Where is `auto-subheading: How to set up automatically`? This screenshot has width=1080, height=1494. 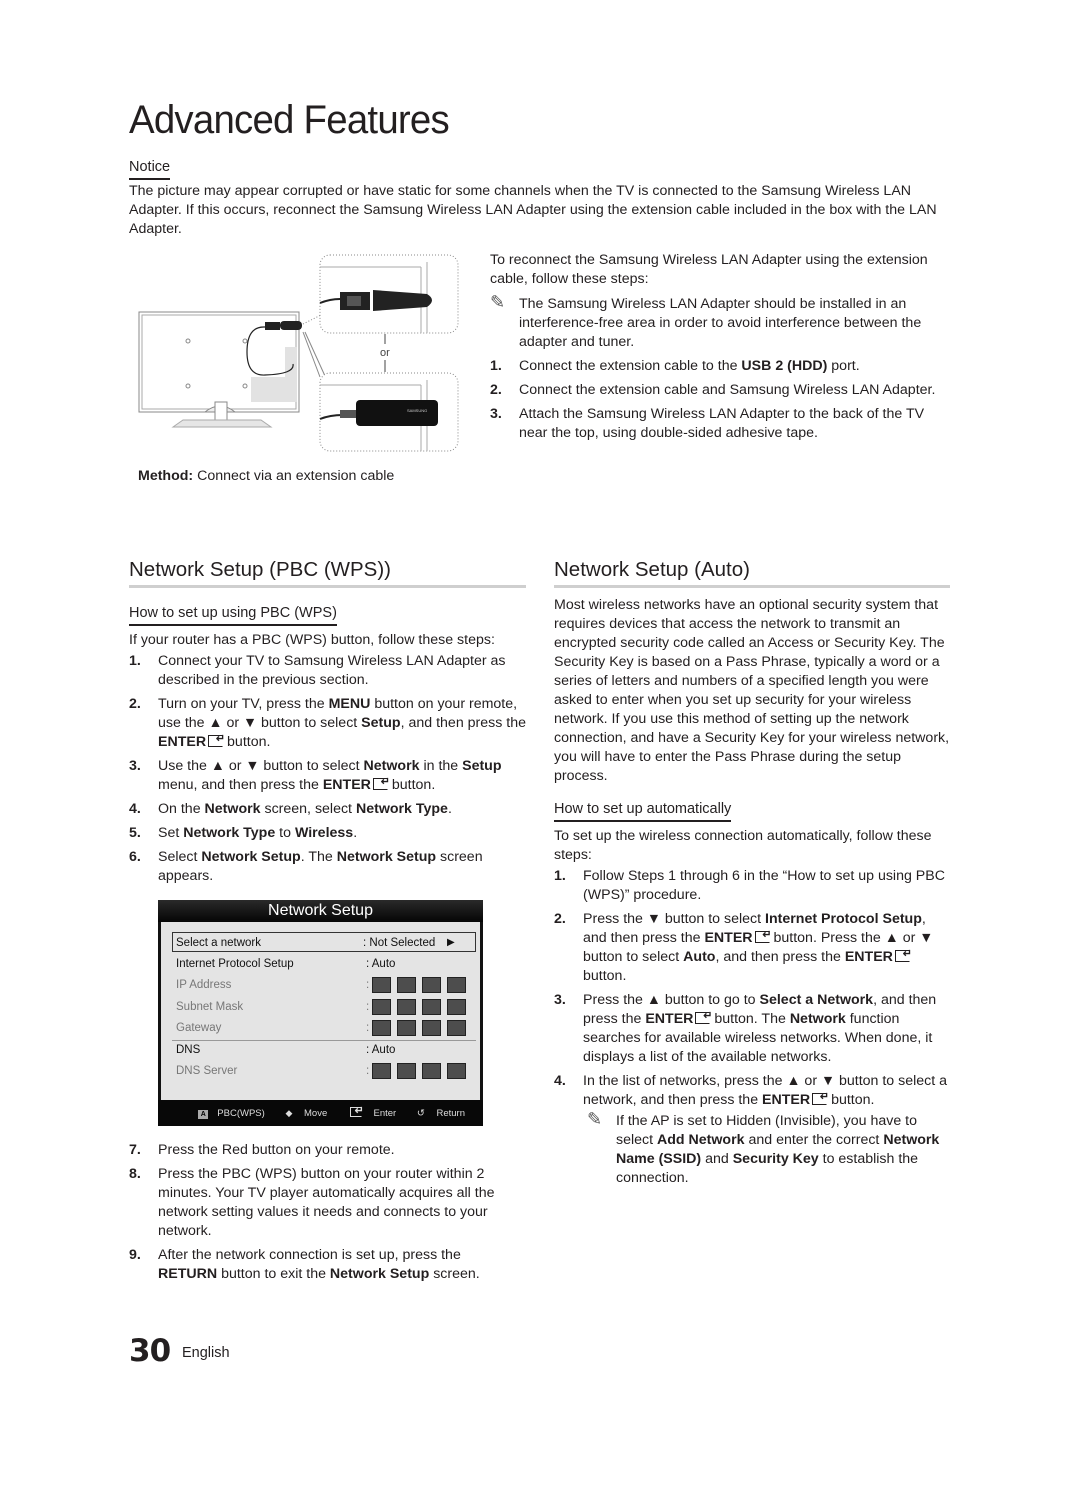
auto-subheading: How to set up automatically is located at coordinates (643, 811).